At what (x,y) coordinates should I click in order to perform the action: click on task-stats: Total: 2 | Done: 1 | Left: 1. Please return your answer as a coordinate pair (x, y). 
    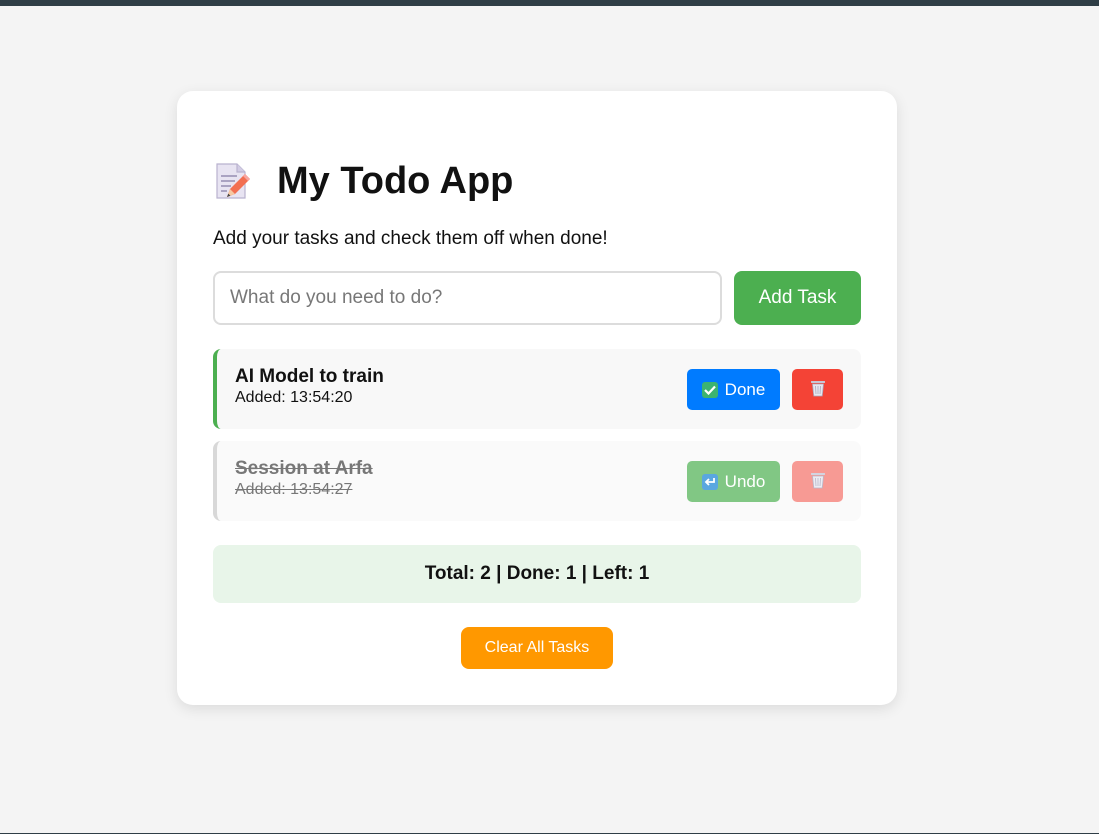
    Looking at the image, I should click on (537, 574).